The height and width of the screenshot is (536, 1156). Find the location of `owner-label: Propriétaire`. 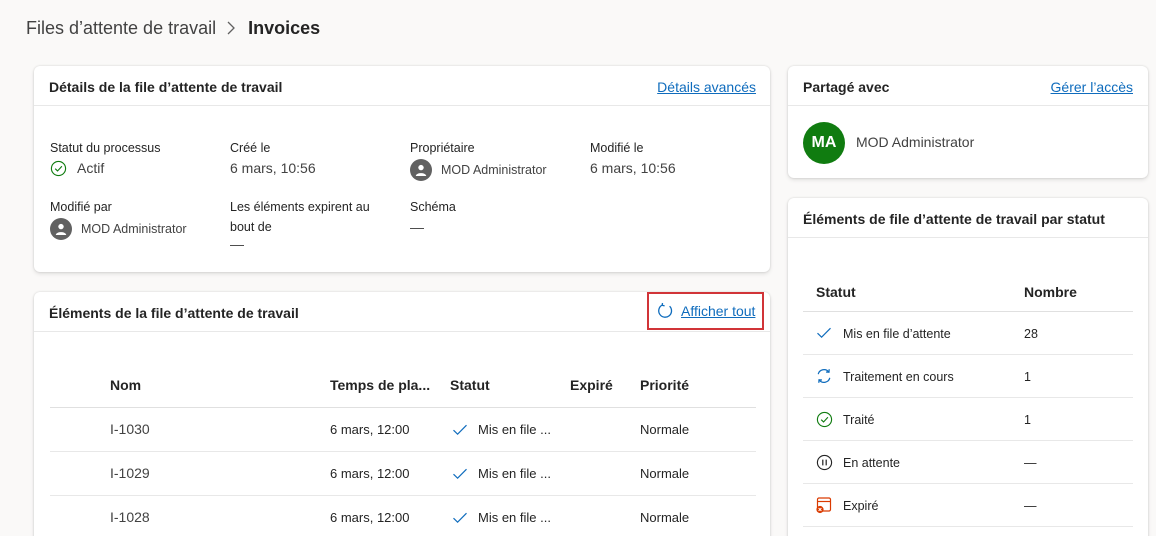

owner-label: Propriétaire is located at coordinates (442, 148).